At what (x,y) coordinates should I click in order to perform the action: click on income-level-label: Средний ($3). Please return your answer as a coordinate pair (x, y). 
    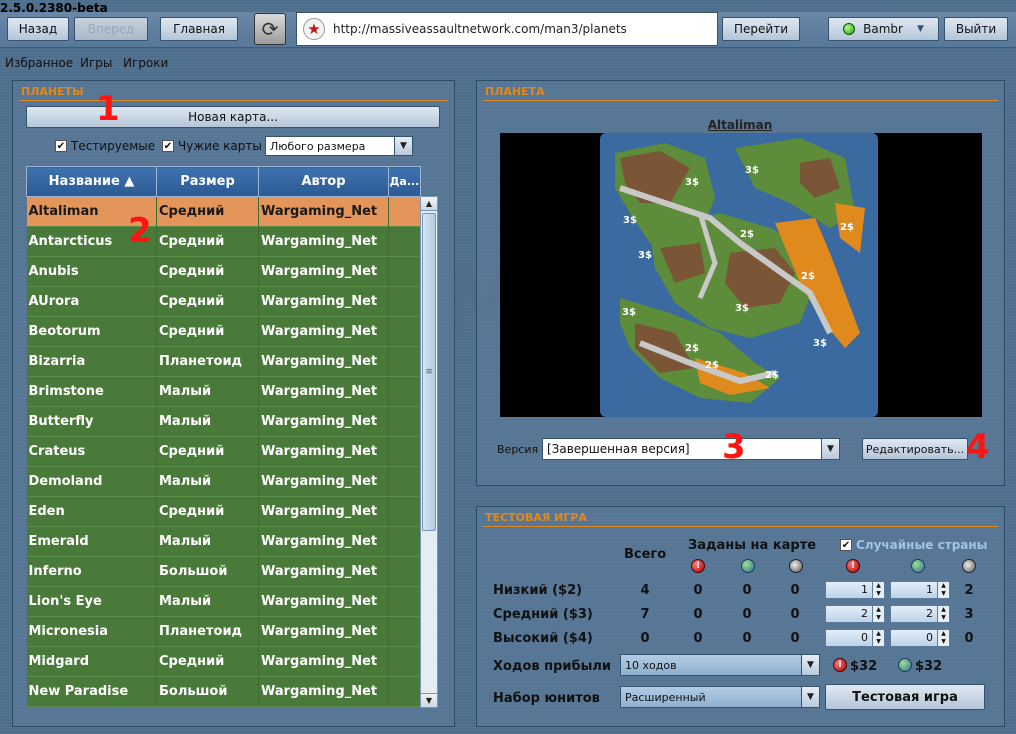
    Looking at the image, I should click on (543, 614).